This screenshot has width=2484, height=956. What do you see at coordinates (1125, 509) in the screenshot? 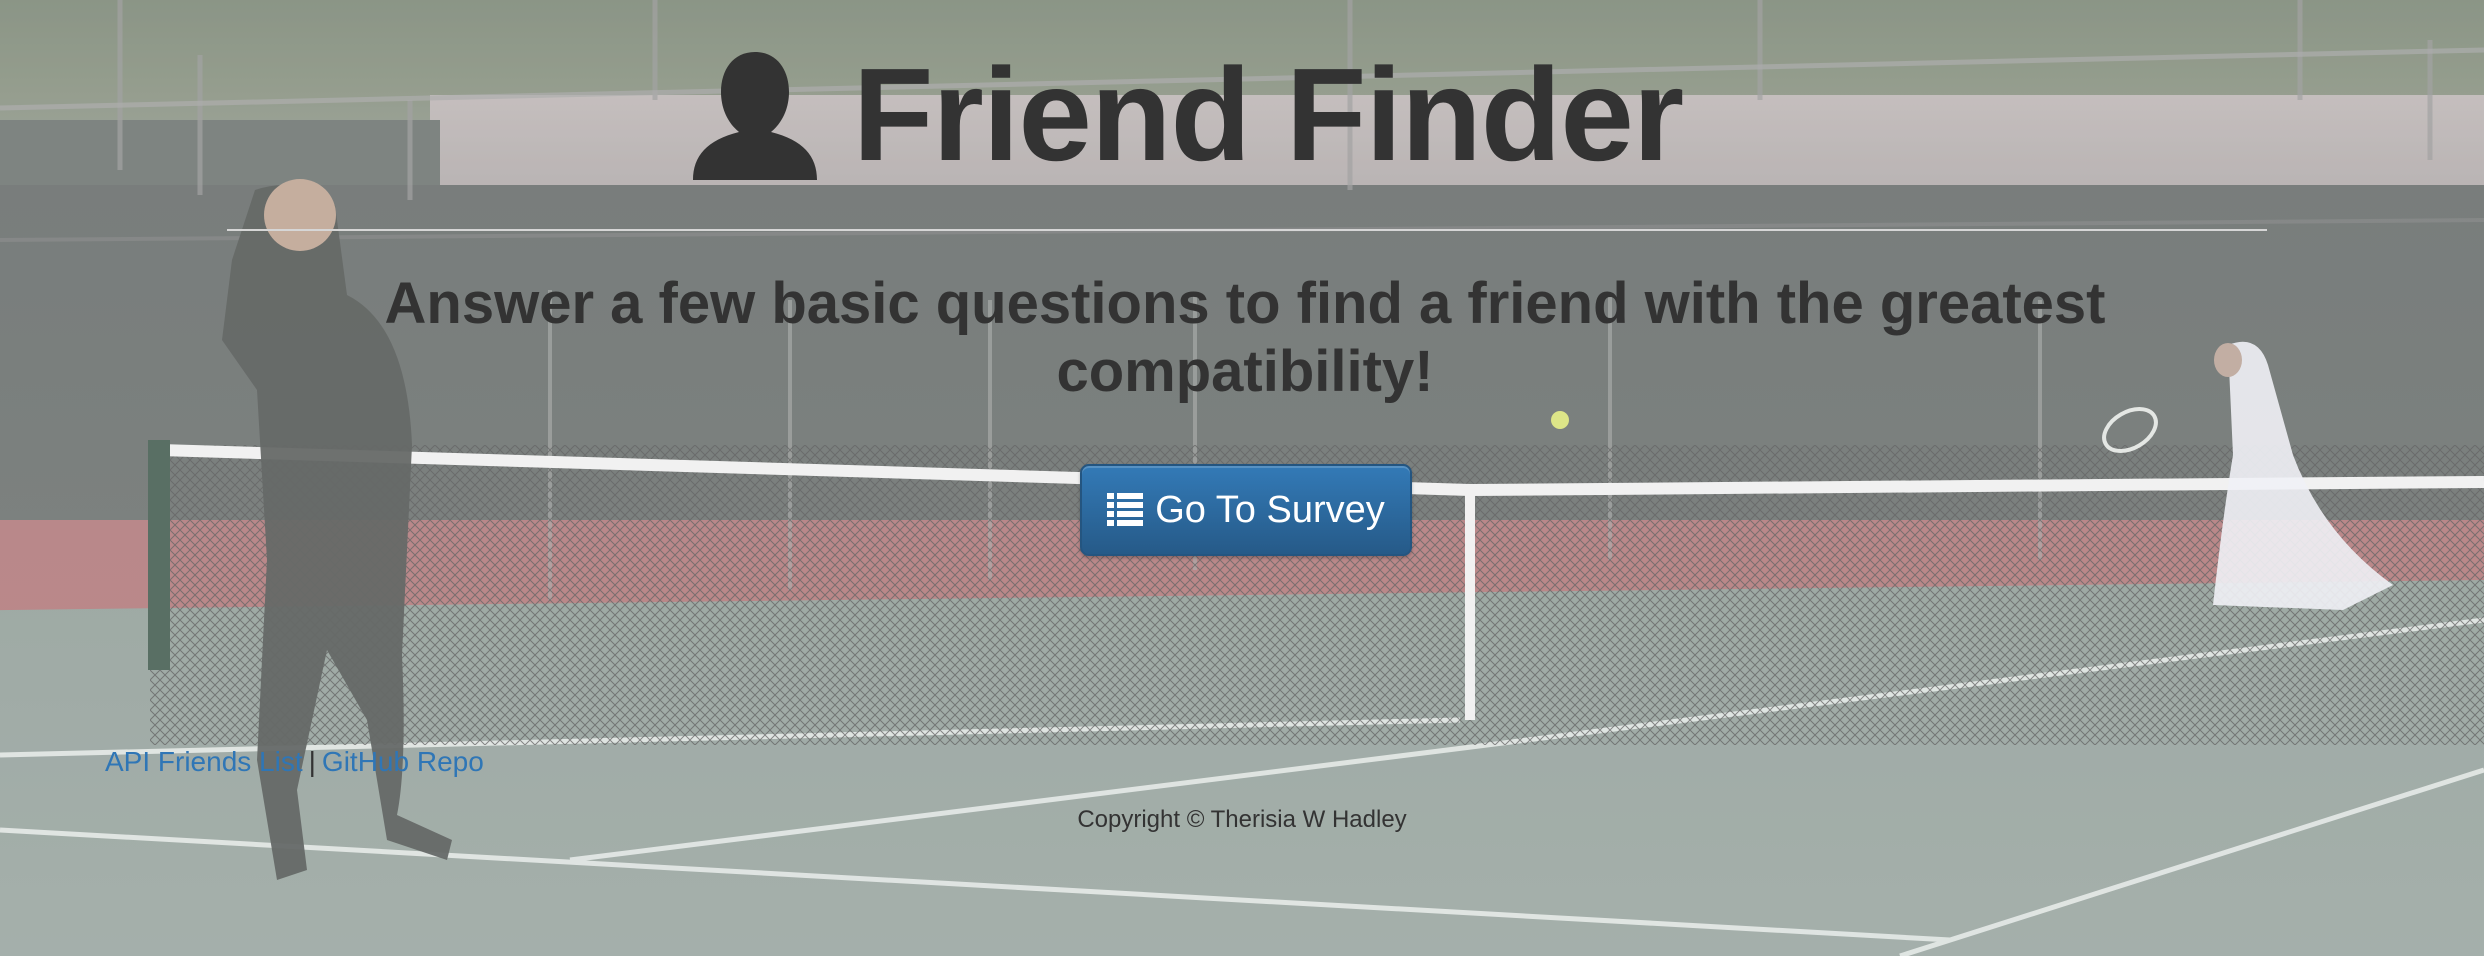
I see `list-icon` at bounding box center [1125, 509].